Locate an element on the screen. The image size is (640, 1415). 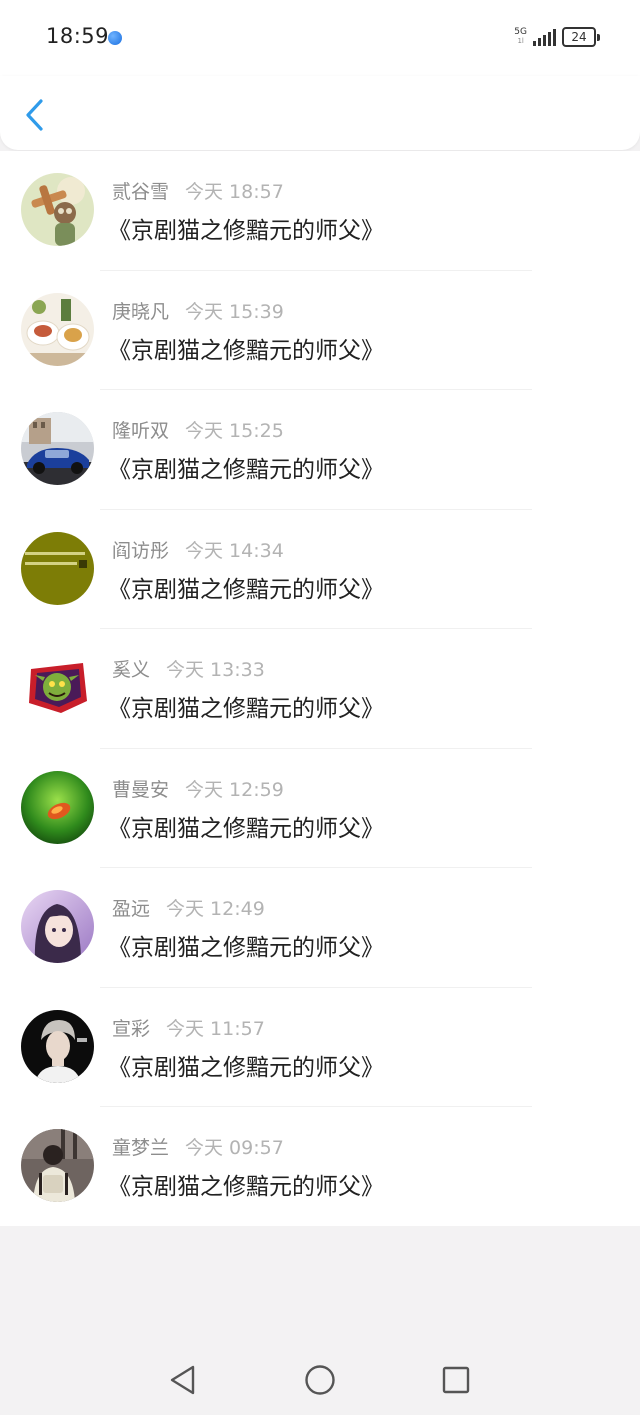
list-item: 盈远 今天 12:49 《京剧猫之修黯元的师父》 is located at coordinates (320, 928).